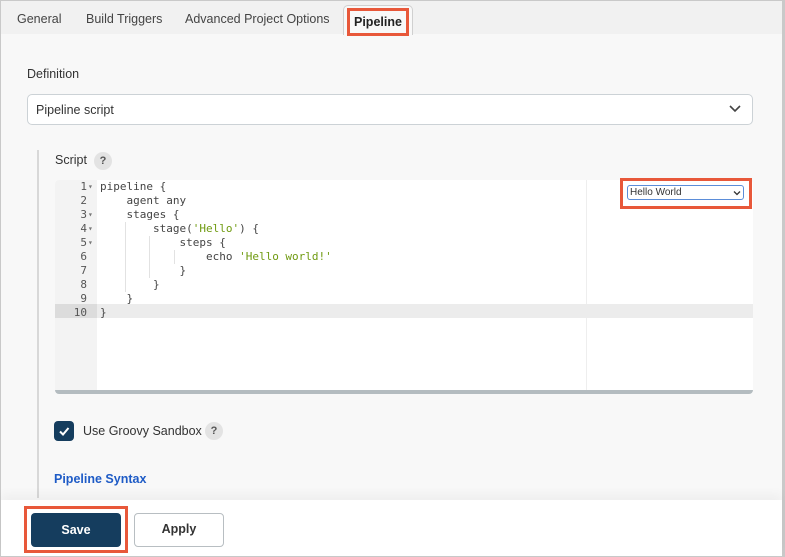 This screenshot has width=785, height=557. Describe the element at coordinates (53, 74) in the screenshot. I see `definition-label: Definition` at that location.